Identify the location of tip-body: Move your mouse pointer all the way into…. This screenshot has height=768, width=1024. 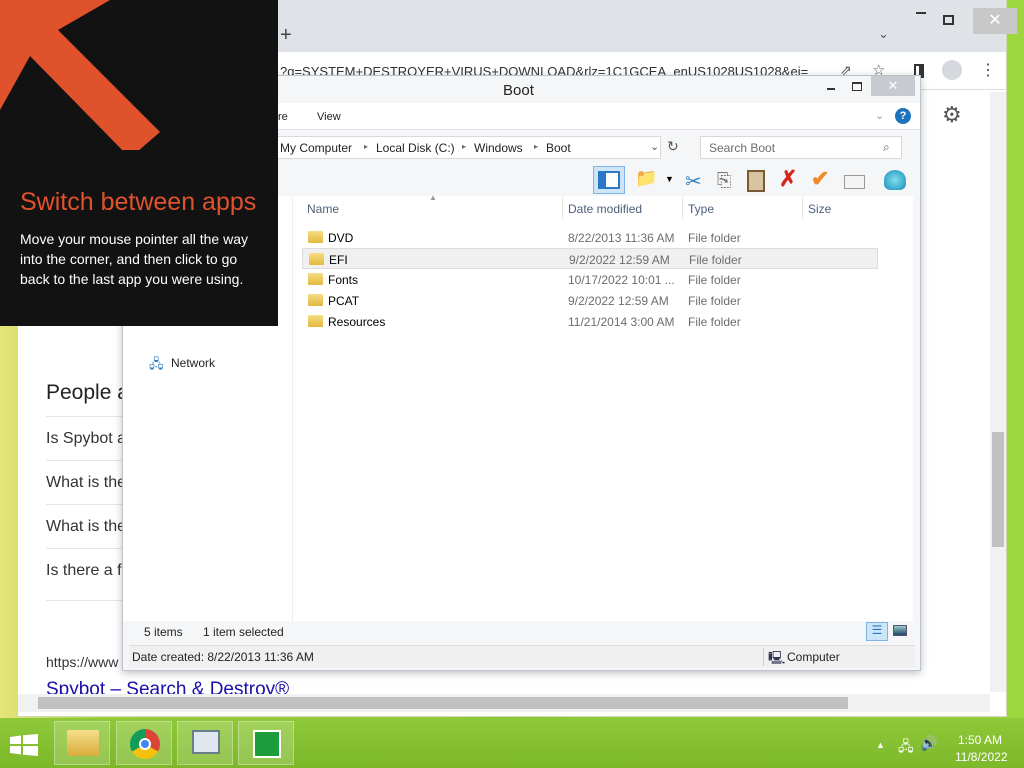
(134, 259).